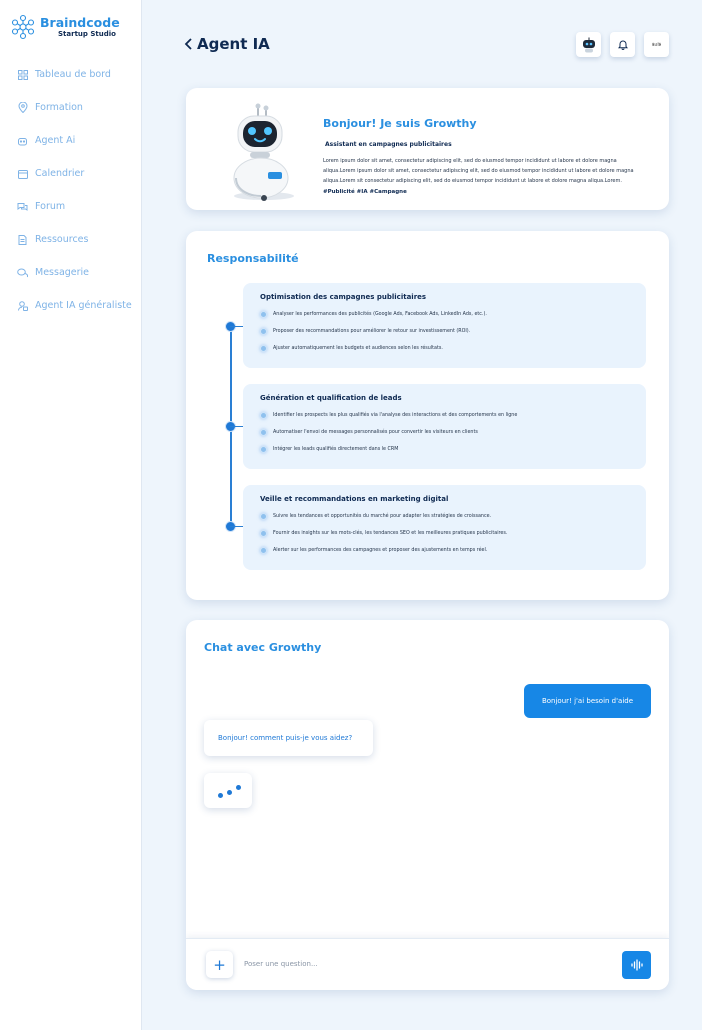 This screenshot has height=1030, width=702. Describe the element at coordinates (74, 206) in the screenshot. I see `sidebar-item-forum: Forum` at that location.